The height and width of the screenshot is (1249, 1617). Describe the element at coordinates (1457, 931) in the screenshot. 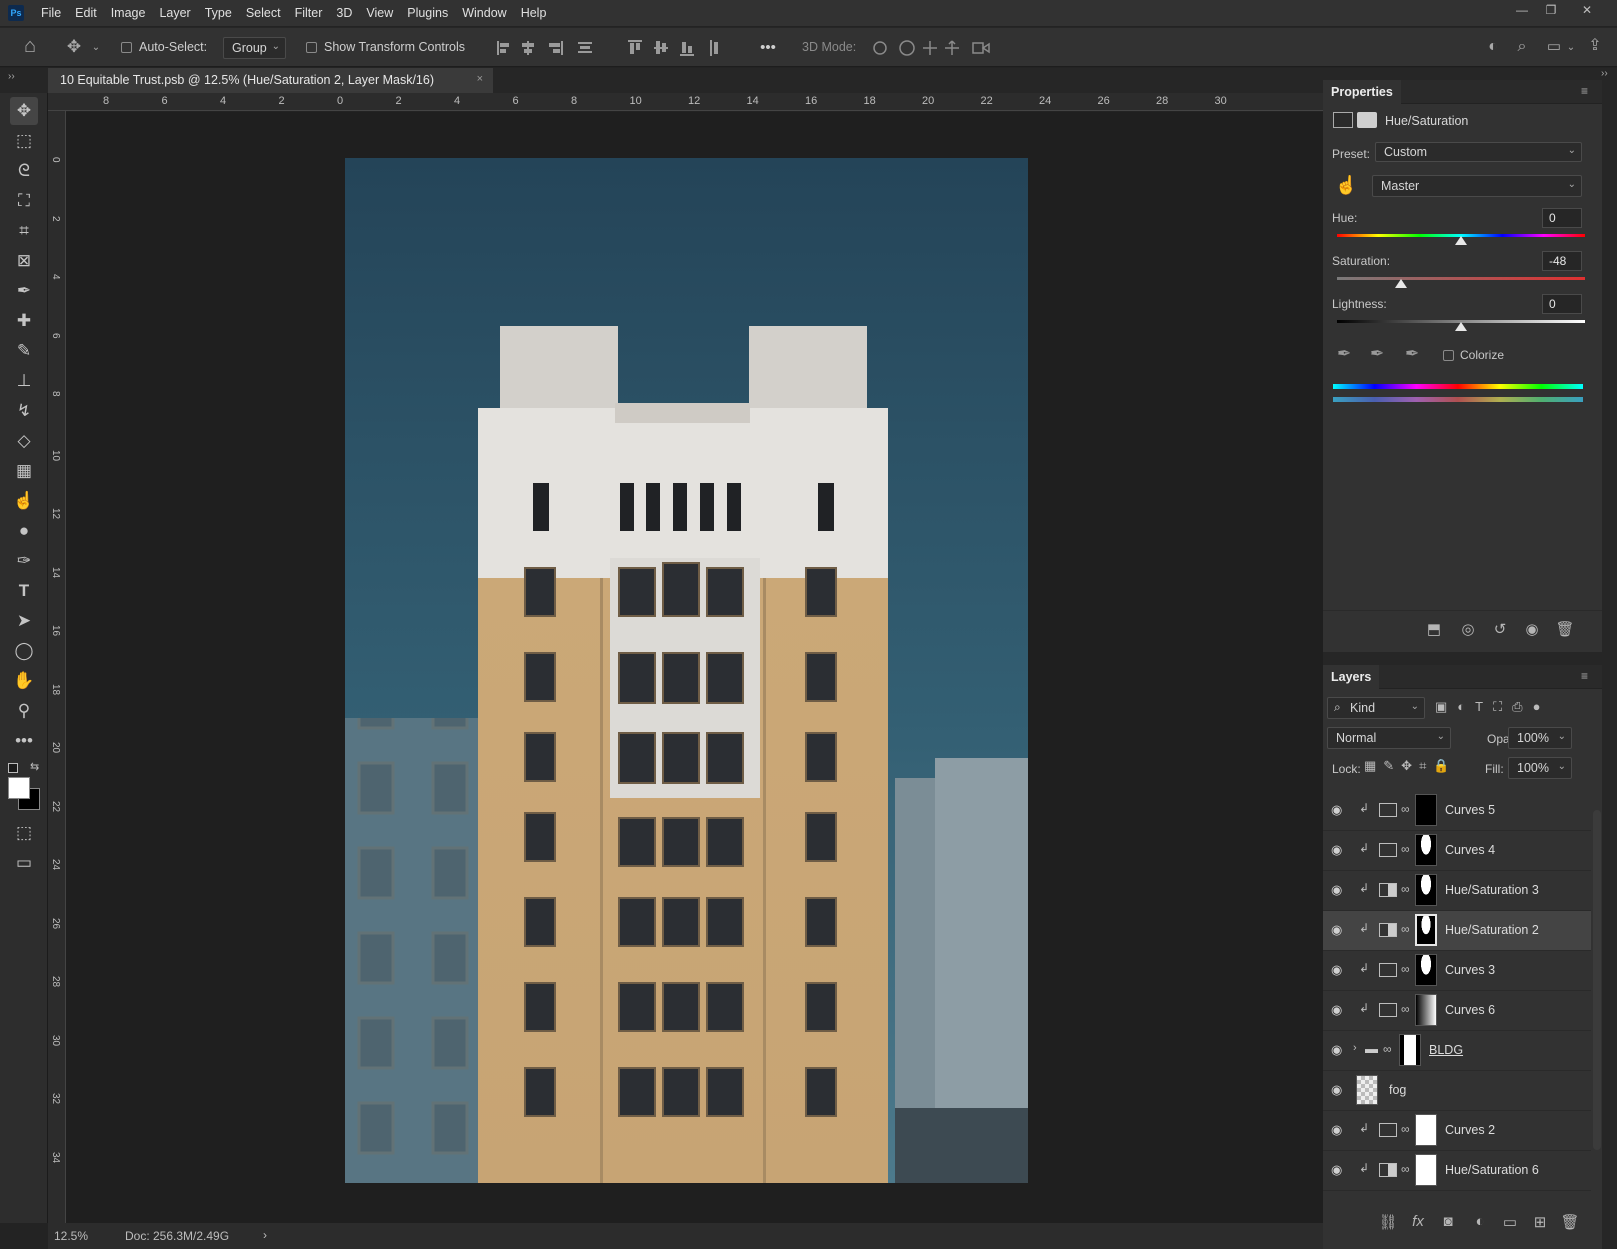

I see `layer-row: ◉ ↲ ∞ Hue/Saturation 2` at that location.